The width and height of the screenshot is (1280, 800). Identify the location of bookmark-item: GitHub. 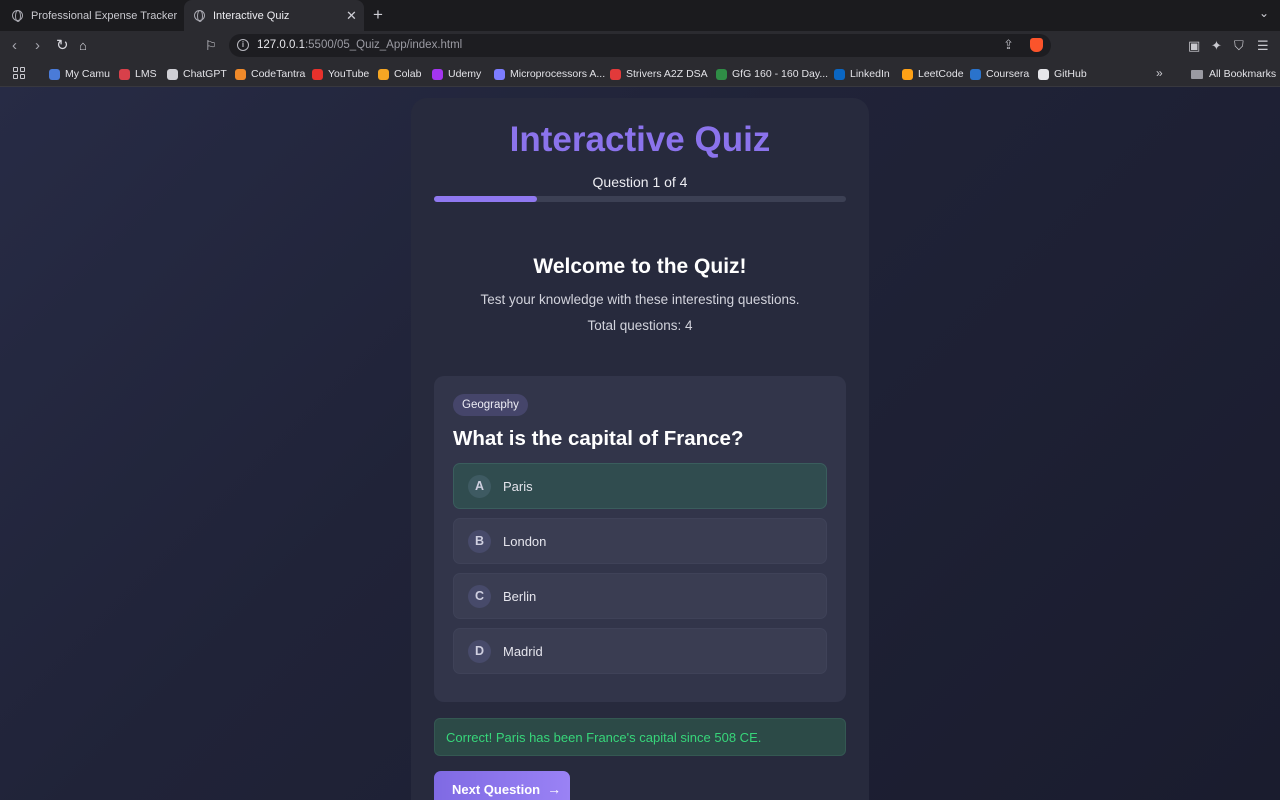
(1062, 74).